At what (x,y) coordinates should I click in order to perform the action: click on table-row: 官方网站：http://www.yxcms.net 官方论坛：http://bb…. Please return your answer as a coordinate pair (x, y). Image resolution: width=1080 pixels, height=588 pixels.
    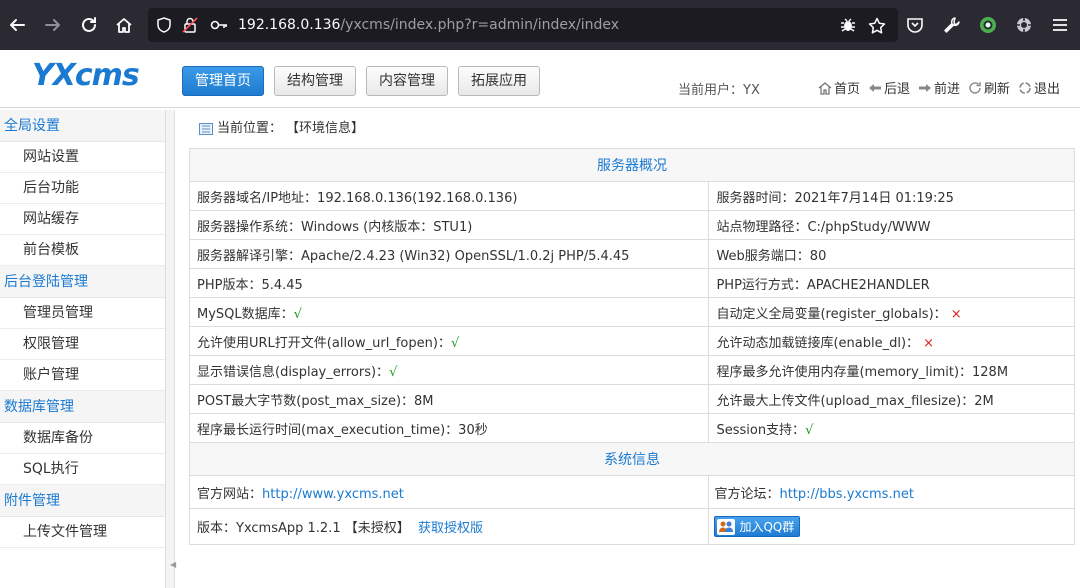
    Looking at the image, I should click on (631, 492).